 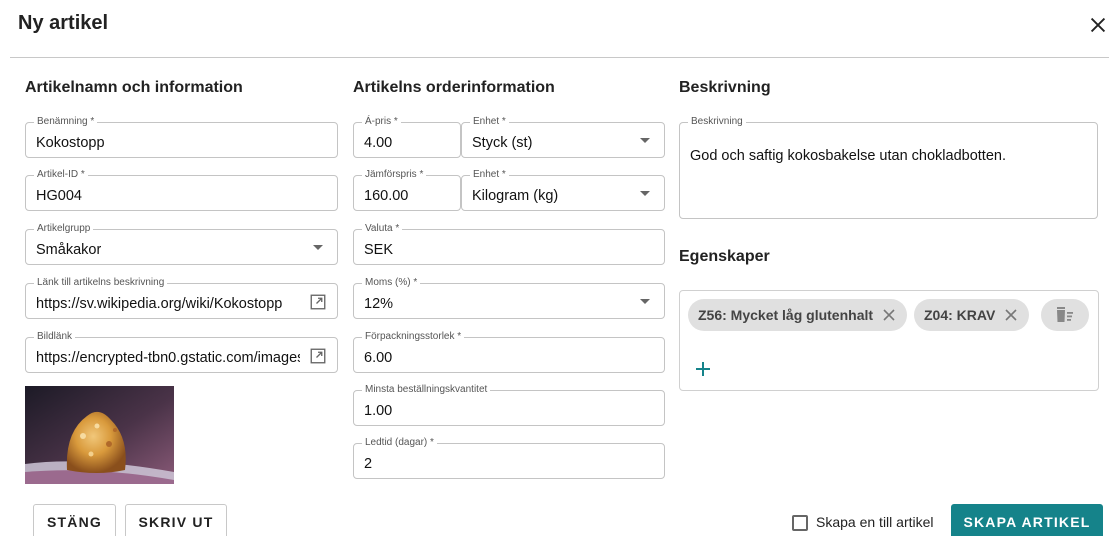 What do you see at coordinates (181, 244) in the screenshot?
I see `article-group-select: Artikelgrupp Småkakor` at bounding box center [181, 244].